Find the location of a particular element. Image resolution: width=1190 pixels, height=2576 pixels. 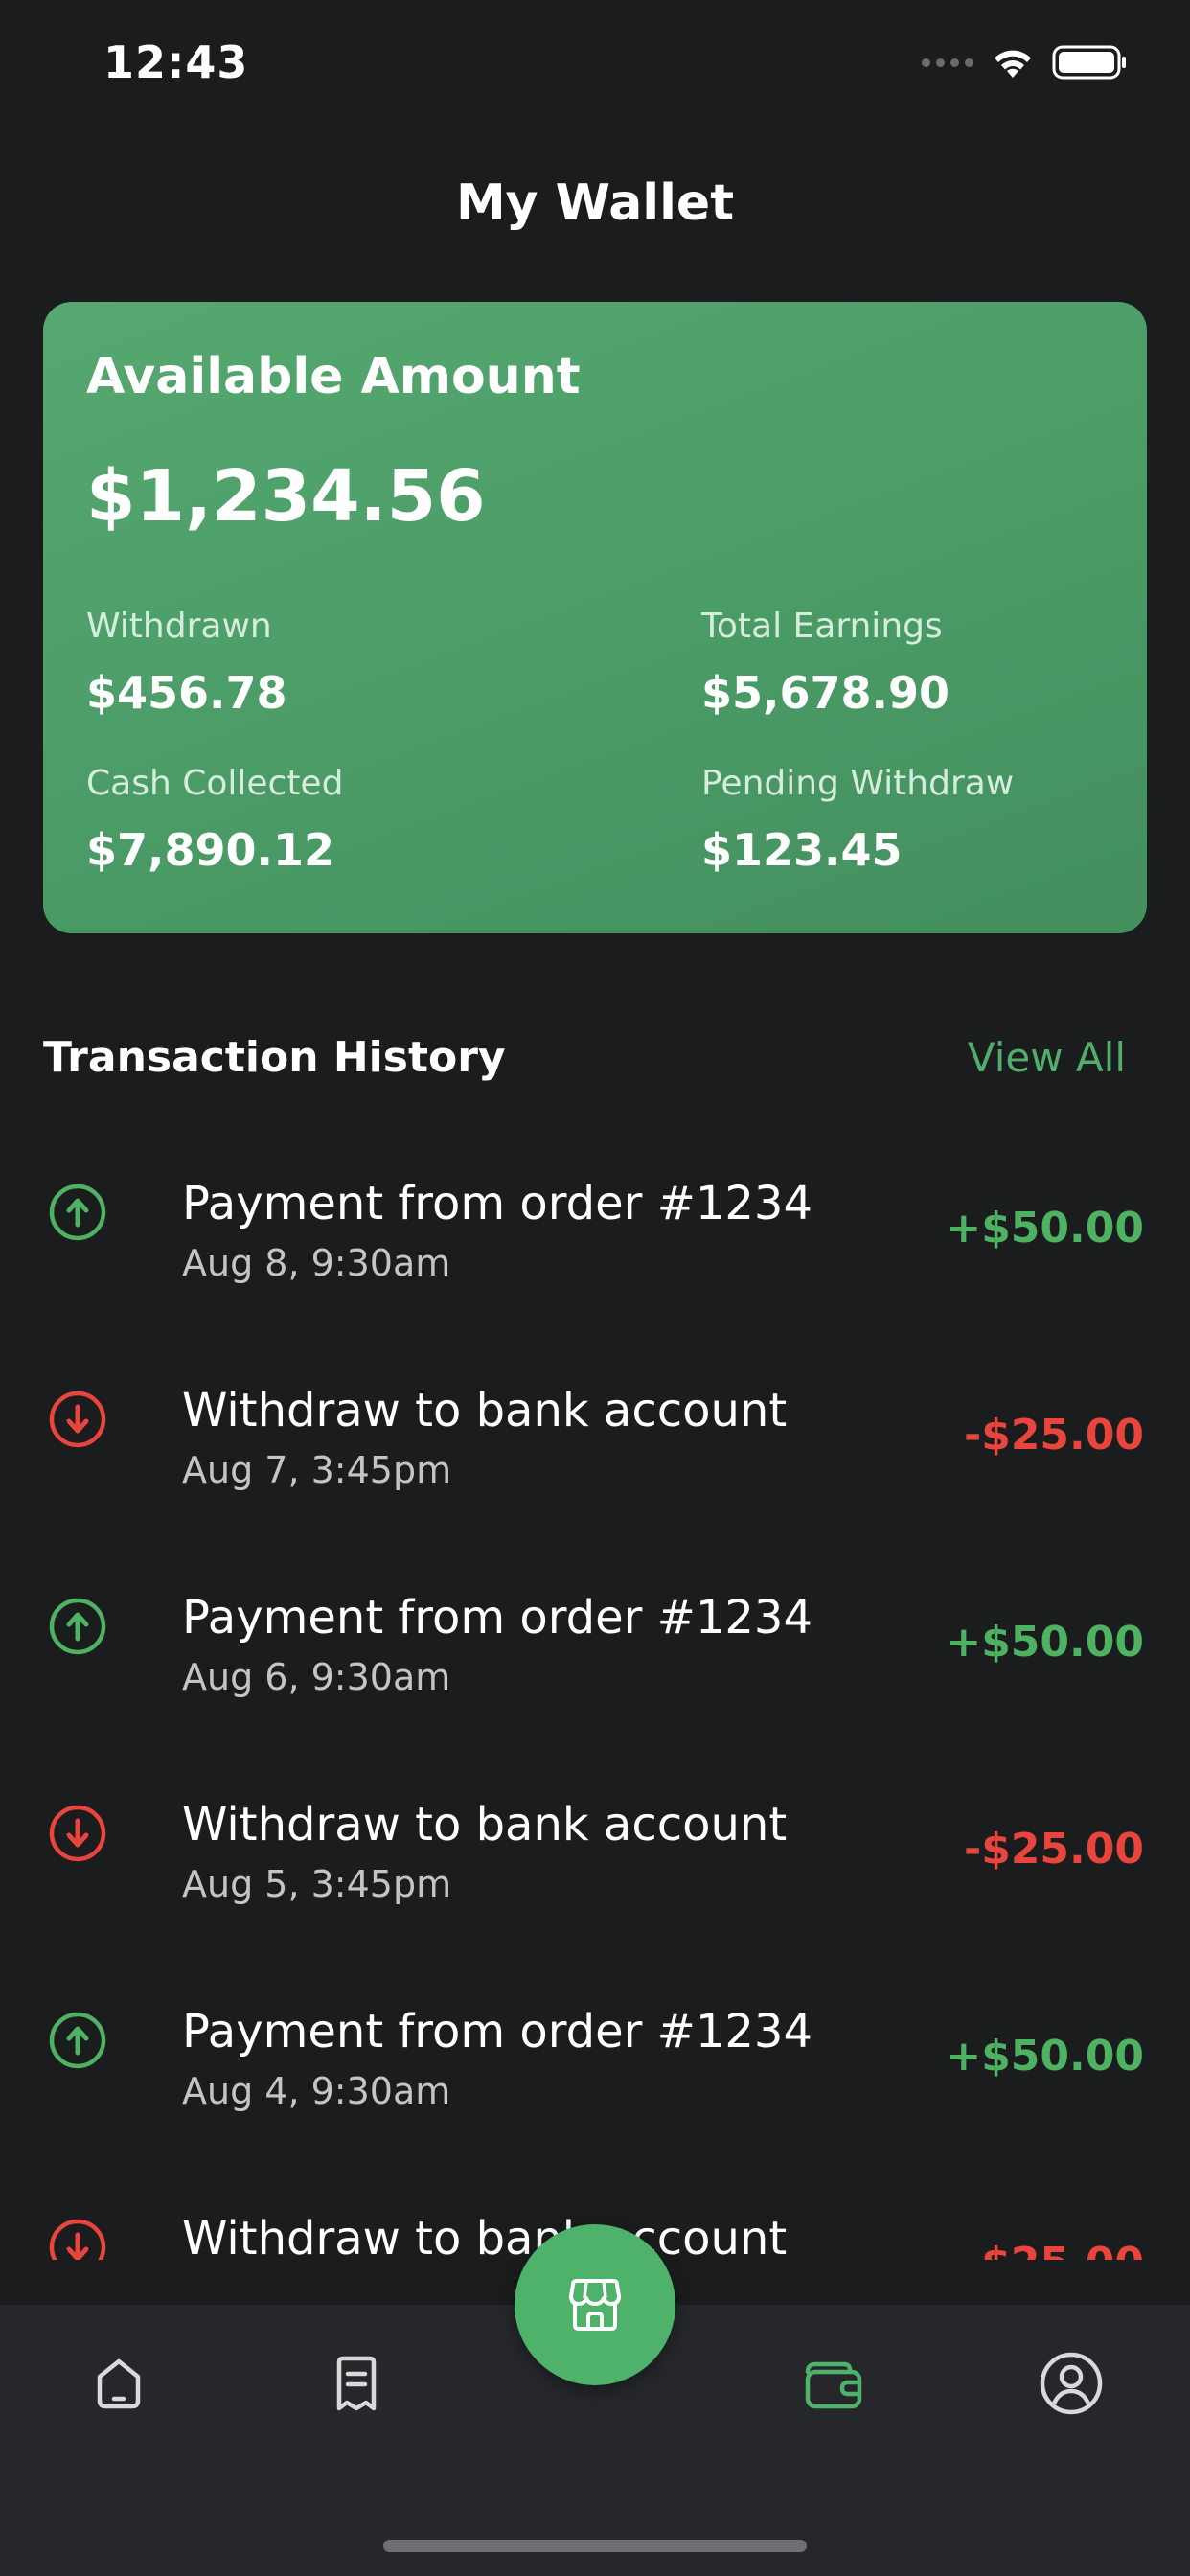

stat-label: Withdrawn is located at coordinates (179, 626).